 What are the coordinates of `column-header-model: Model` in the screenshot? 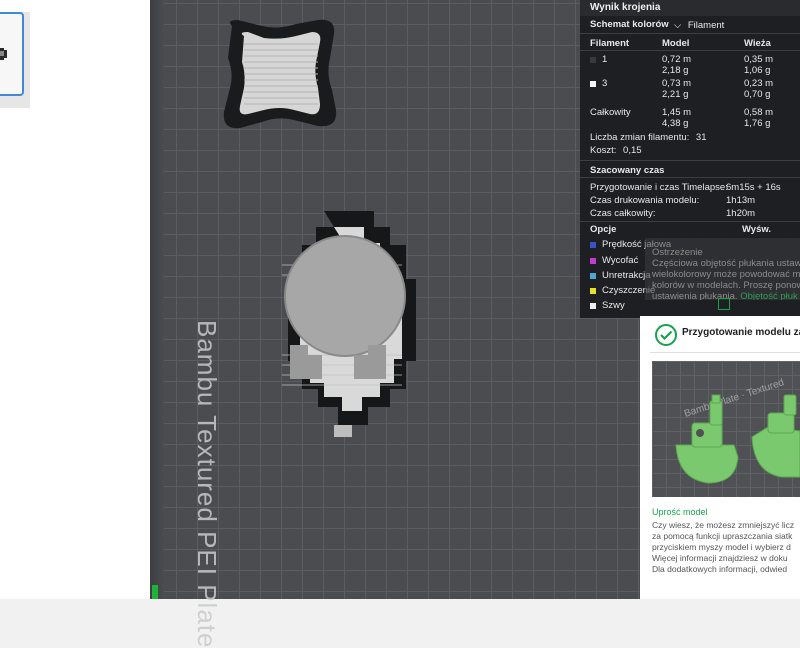 It's located at (676, 43).